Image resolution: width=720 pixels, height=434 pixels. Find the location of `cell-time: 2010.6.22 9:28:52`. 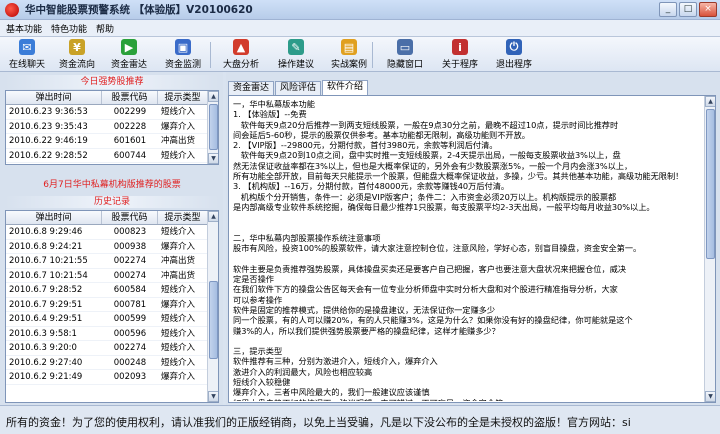

cell-time: 2010.6.22 9:28:52 is located at coordinates (48, 155).